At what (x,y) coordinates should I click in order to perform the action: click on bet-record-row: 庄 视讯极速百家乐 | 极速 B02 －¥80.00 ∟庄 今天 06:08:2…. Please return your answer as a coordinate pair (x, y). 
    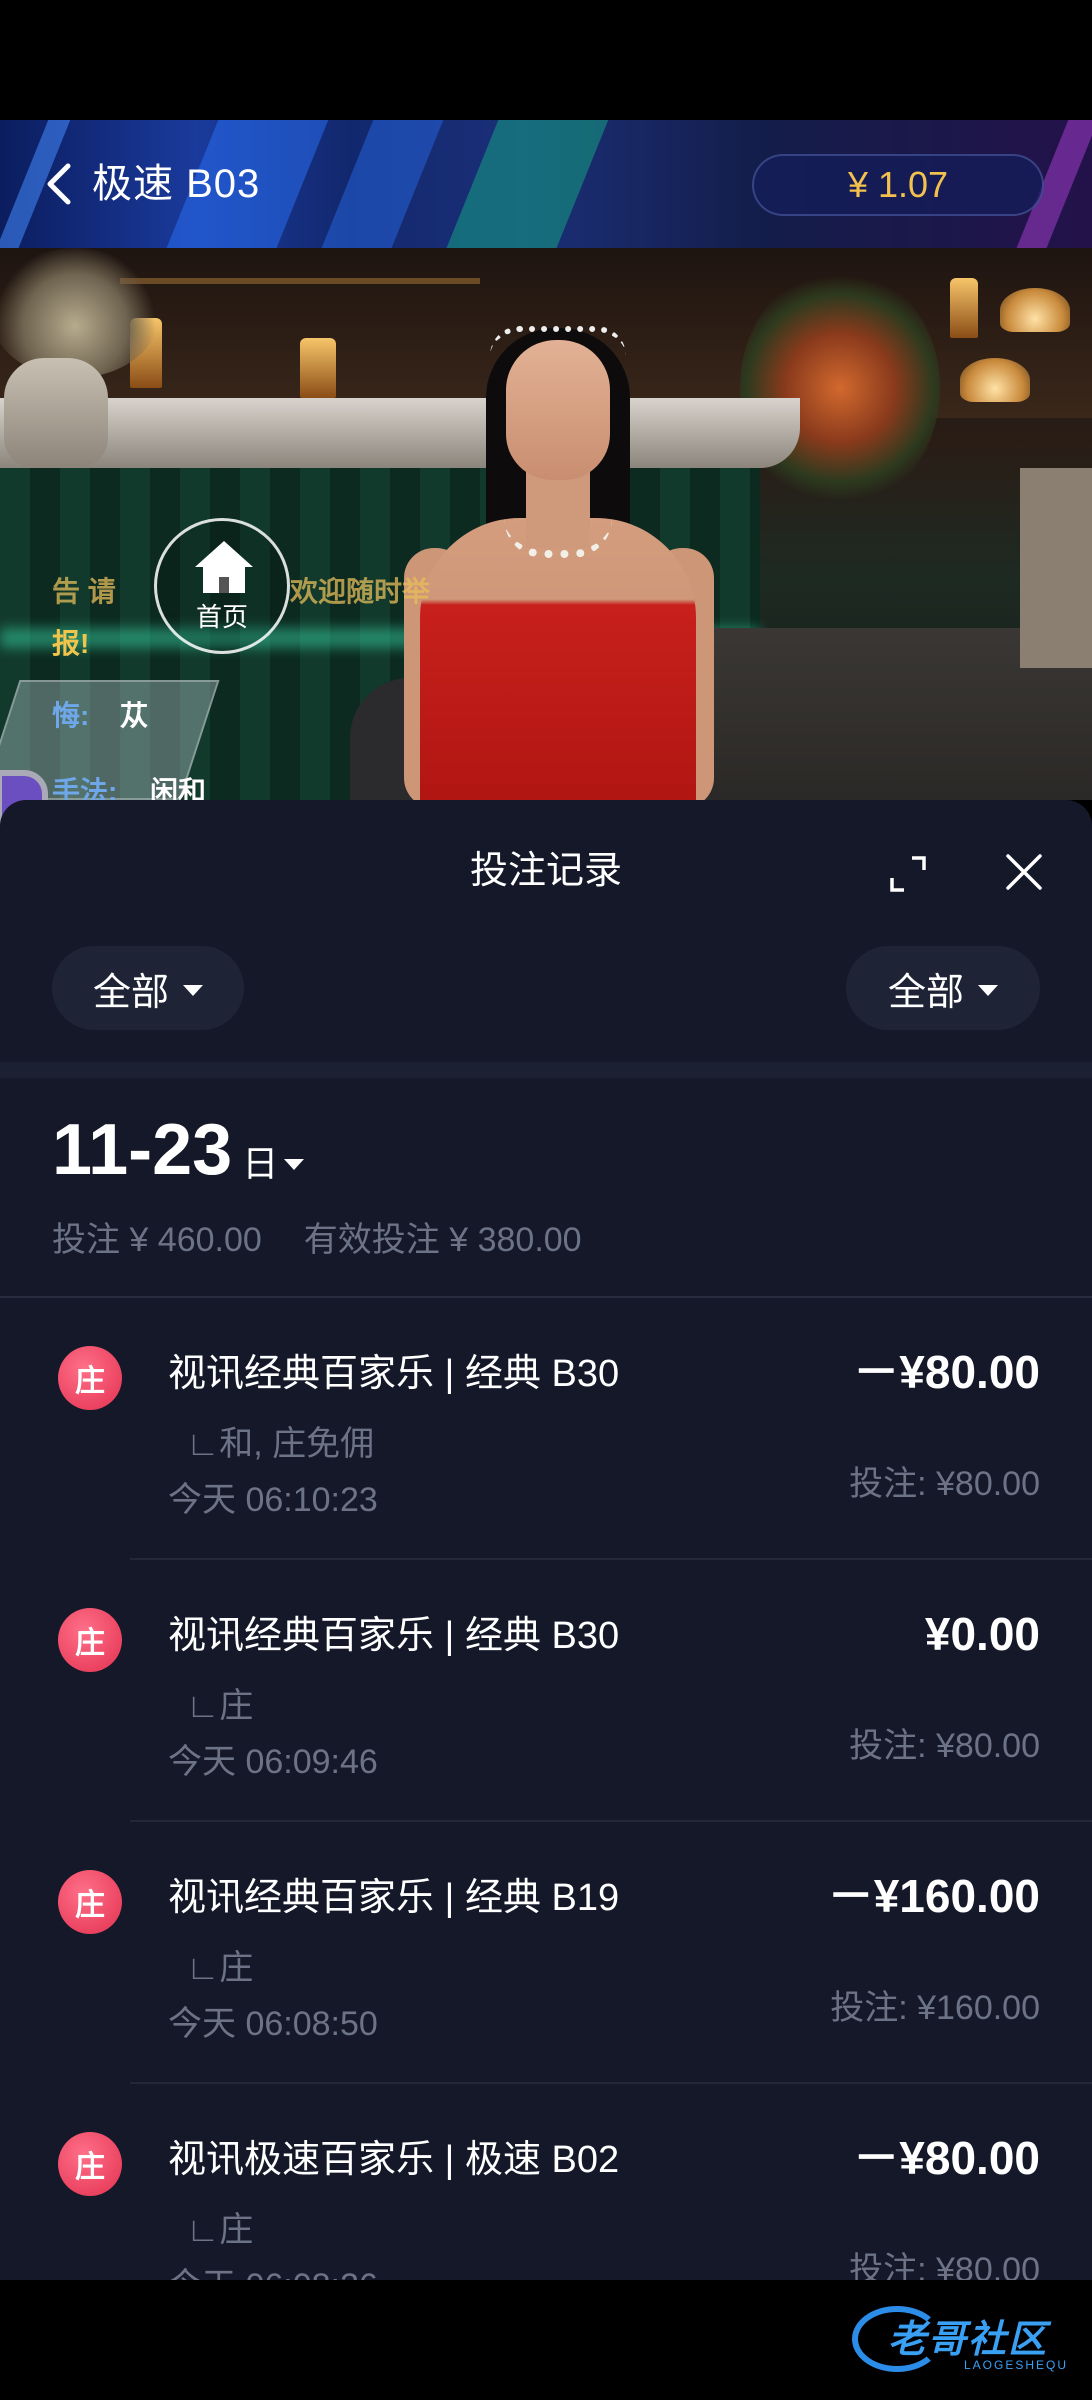
    Looking at the image, I should click on (546, 2182).